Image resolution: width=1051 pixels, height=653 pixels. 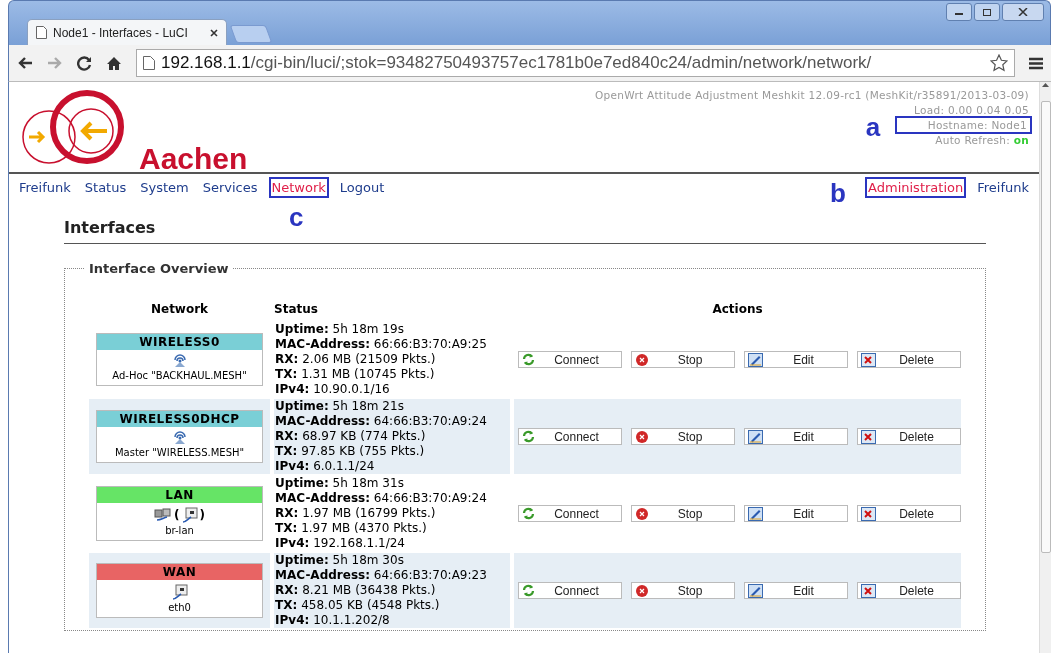 I want to click on hostname-text: Hostname: Node1, so click(x=963, y=125).